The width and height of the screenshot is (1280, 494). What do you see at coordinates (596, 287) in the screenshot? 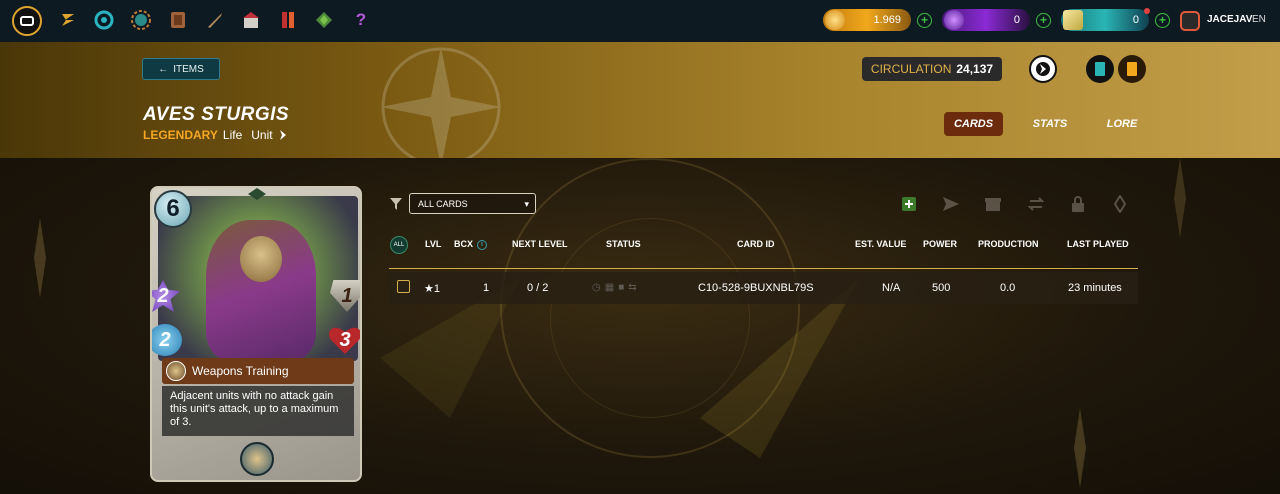
I see `clock-status-icon: ◷` at bounding box center [596, 287].